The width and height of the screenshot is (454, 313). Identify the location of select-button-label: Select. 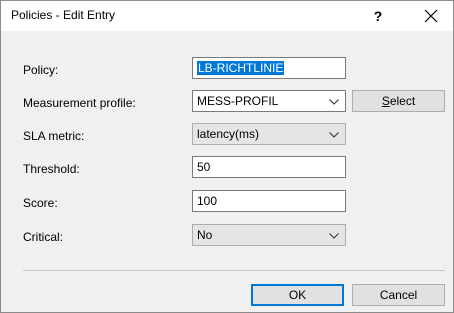
(398, 101).